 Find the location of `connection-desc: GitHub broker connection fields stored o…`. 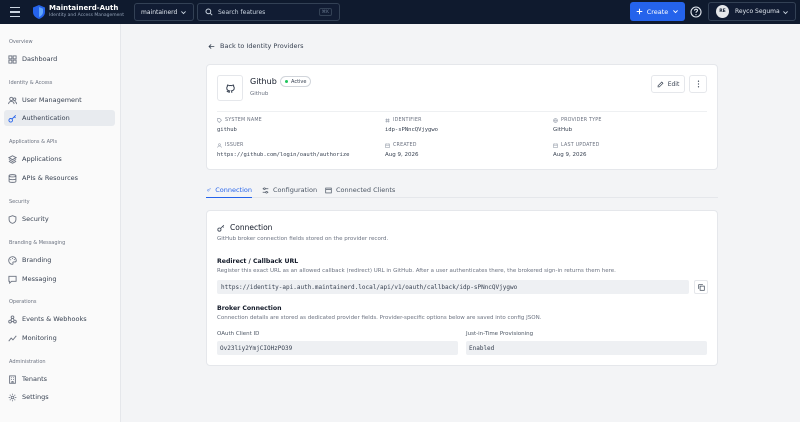

connection-desc: GitHub broker connection fields stored o… is located at coordinates (303, 239).